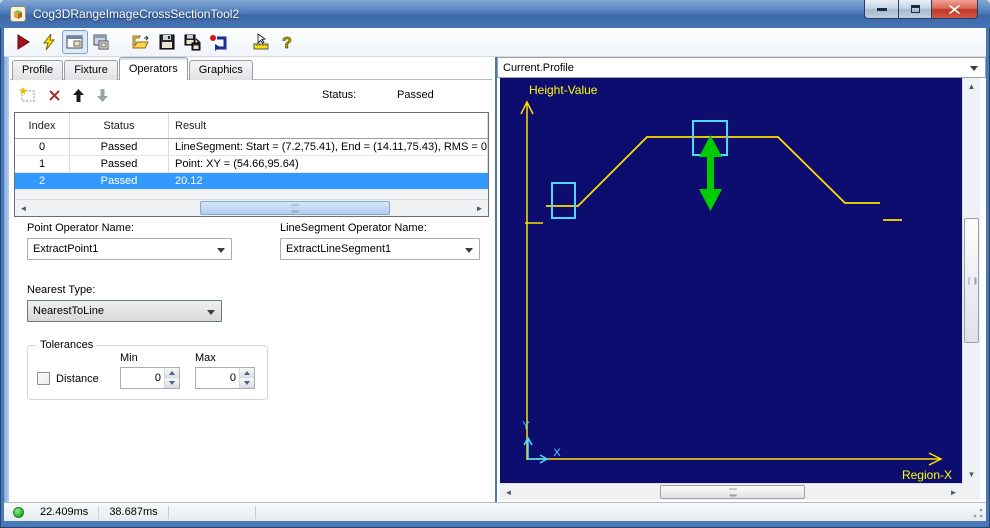 This screenshot has width=990, height=528. Describe the element at coordinates (328, 164) in the screenshot. I see `cell-result: Point: XY = (54.66,95.64)` at that location.